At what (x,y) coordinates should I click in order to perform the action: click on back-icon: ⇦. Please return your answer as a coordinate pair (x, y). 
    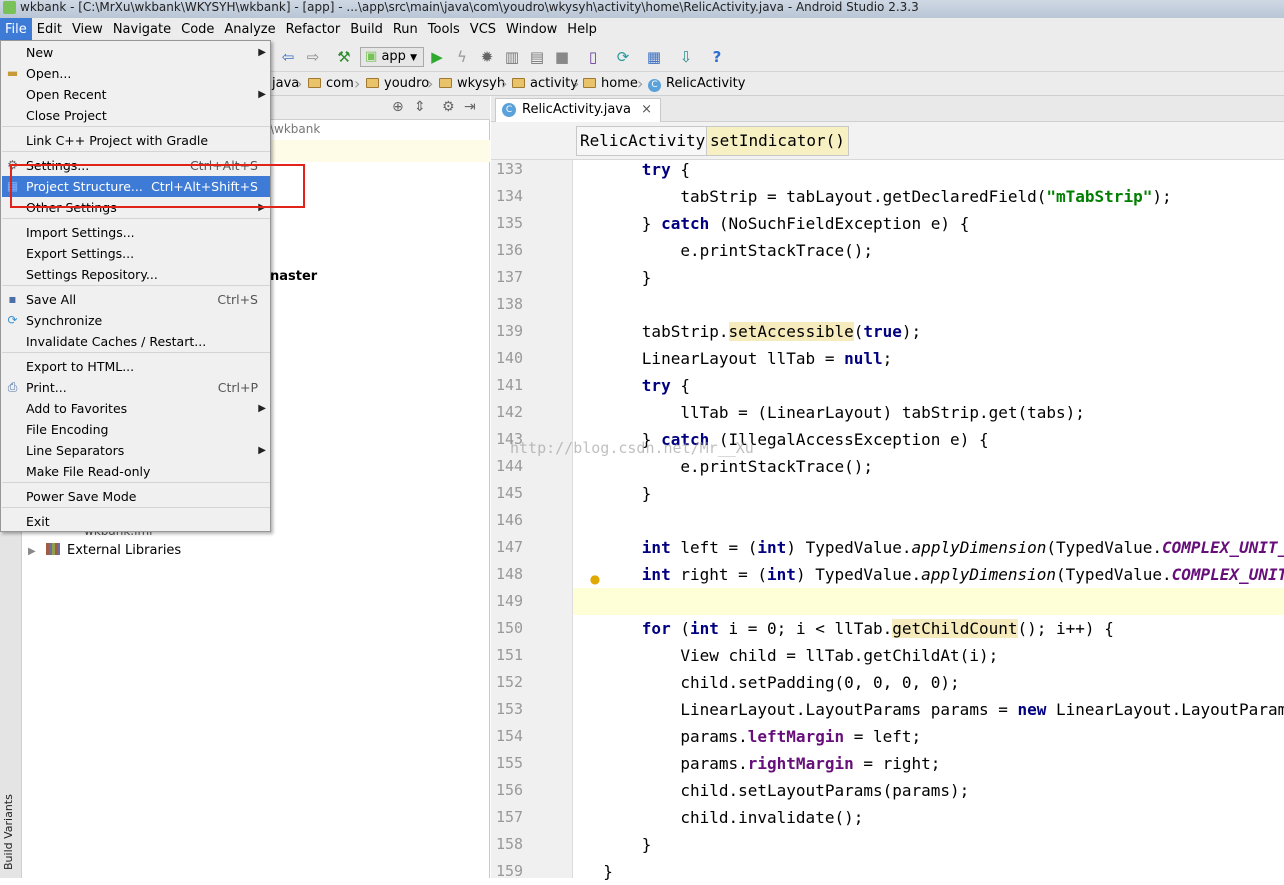
    Looking at the image, I should click on (288, 57).